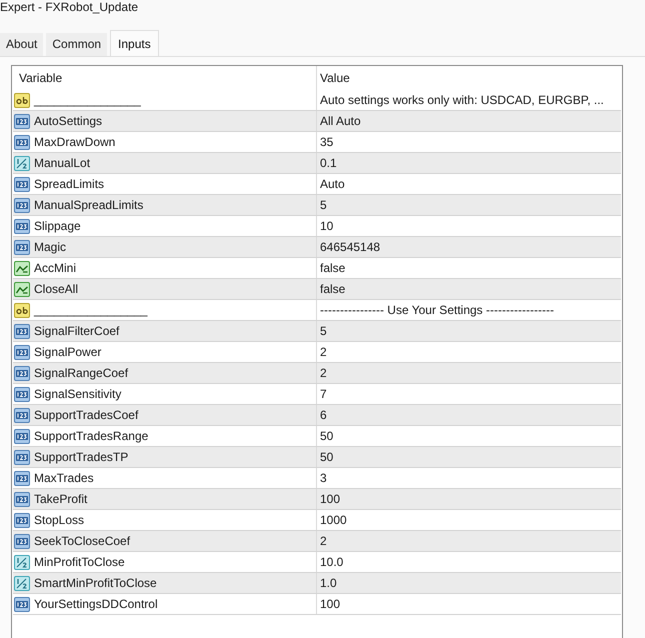  I want to click on variable-name: SignalSensitivity, so click(78, 394).